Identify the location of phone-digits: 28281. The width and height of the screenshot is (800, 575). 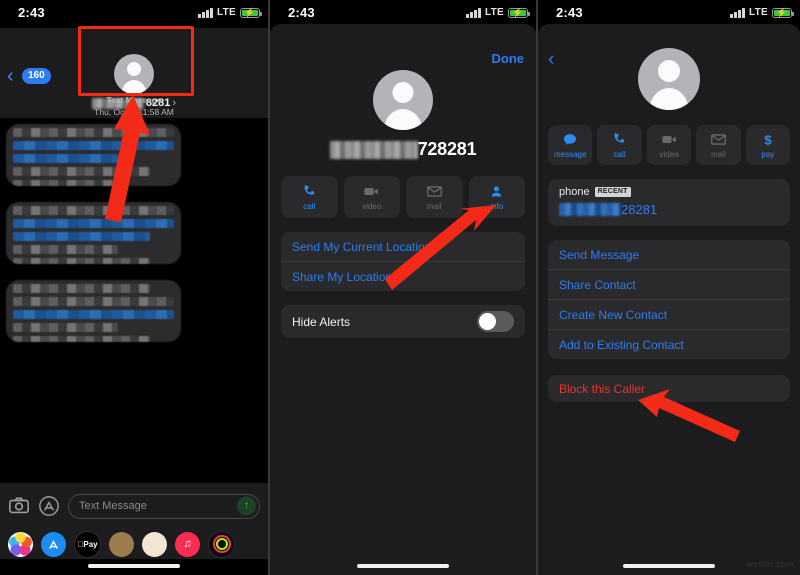
(639, 209).